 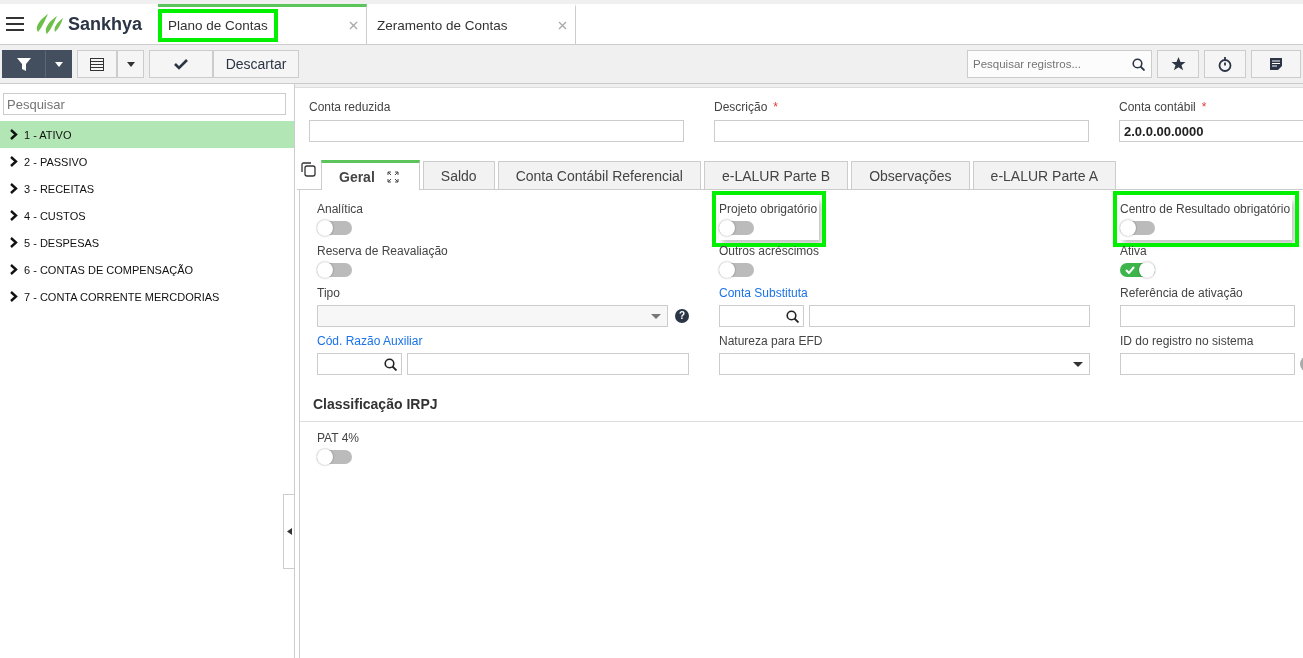 What do you see at coordinates (503, 341) in the screenshot?
I see `field-link: Cód. Razão Auxiliar` at bounding box center [503, 341].